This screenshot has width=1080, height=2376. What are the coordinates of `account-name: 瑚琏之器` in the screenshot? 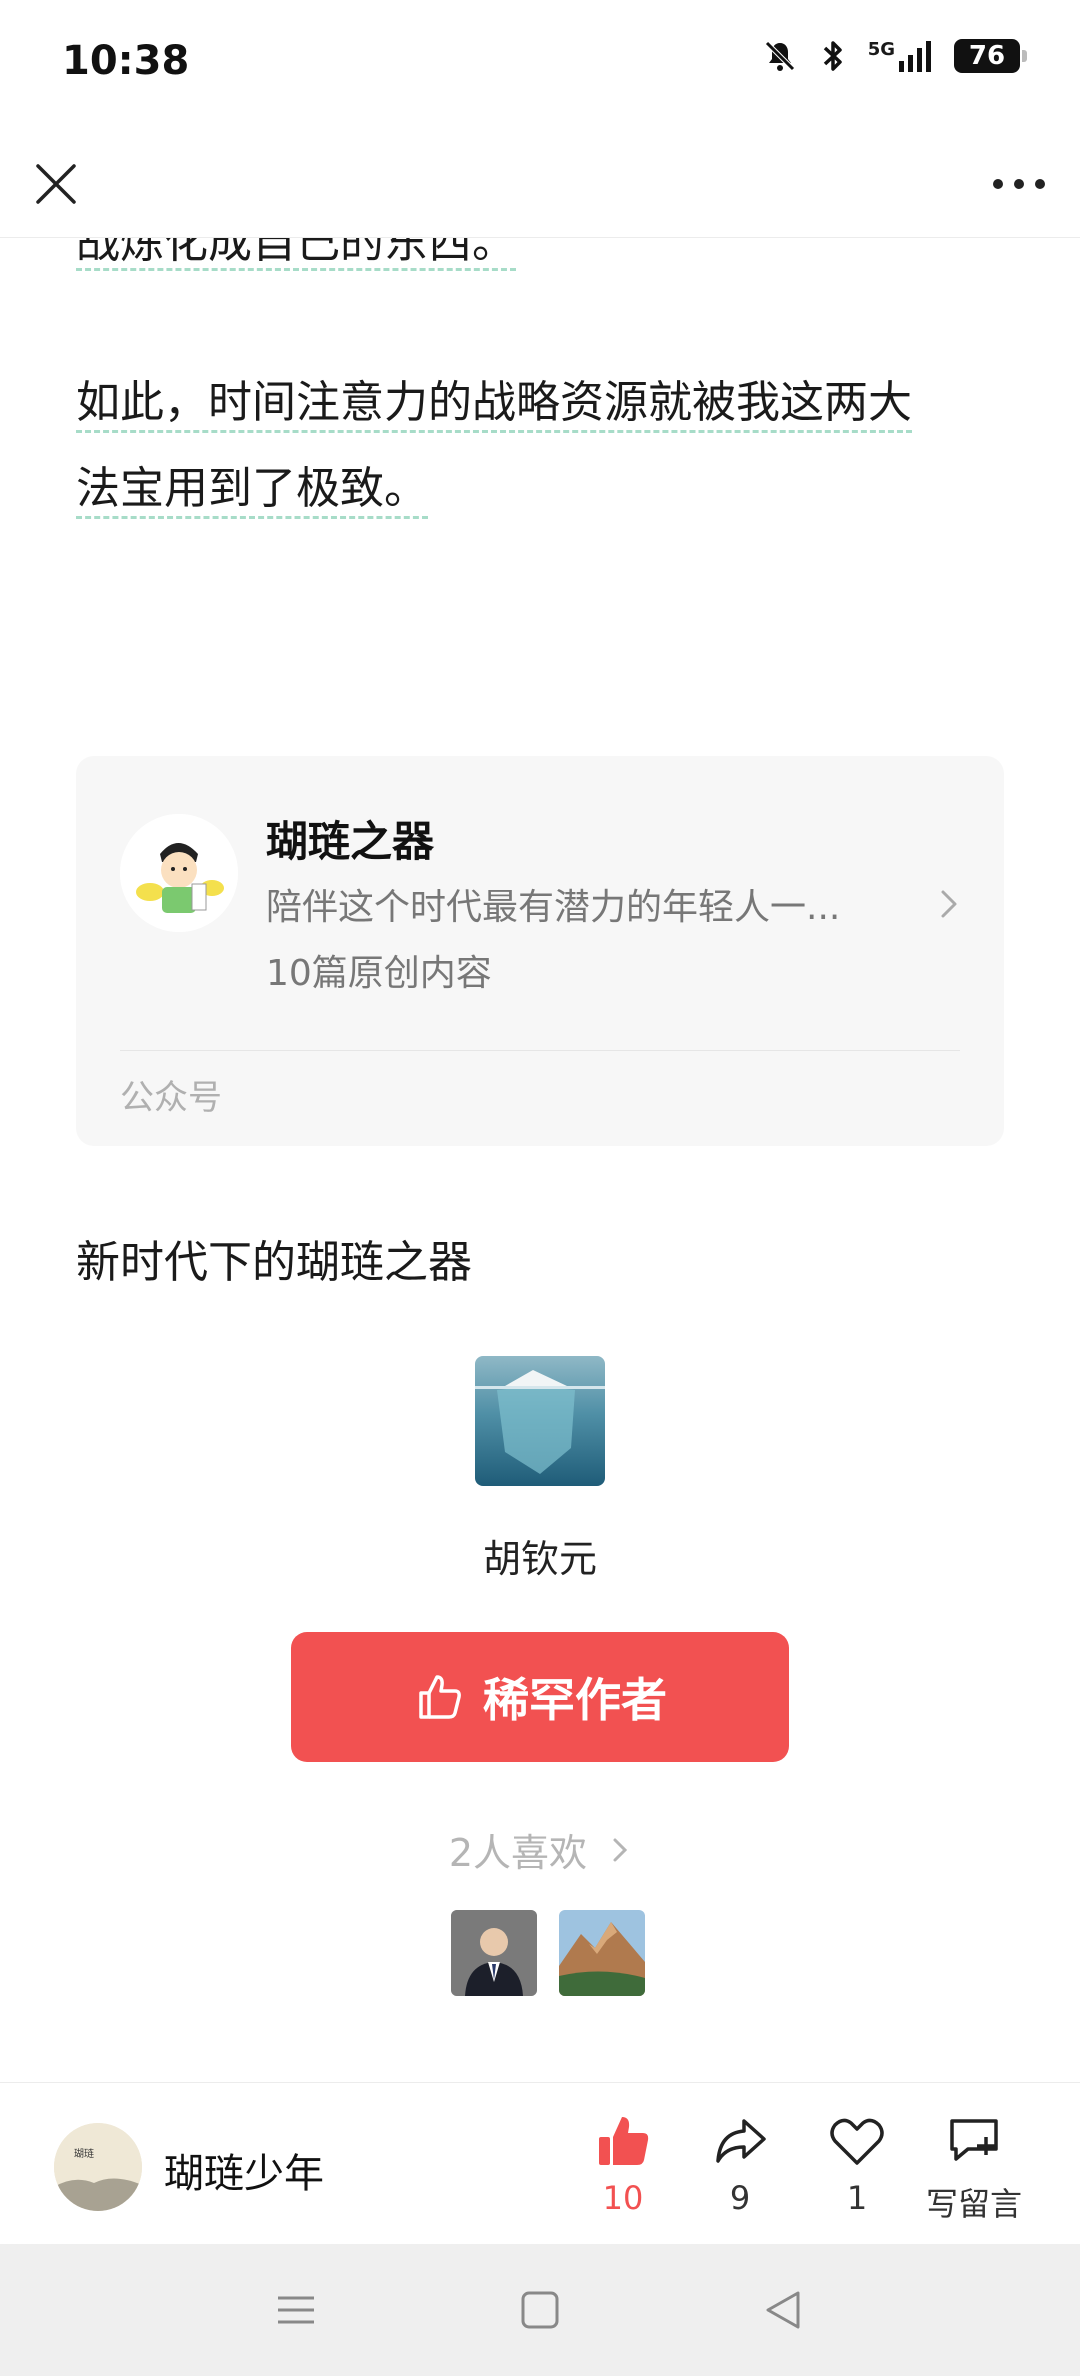 It's located at (350, 841).